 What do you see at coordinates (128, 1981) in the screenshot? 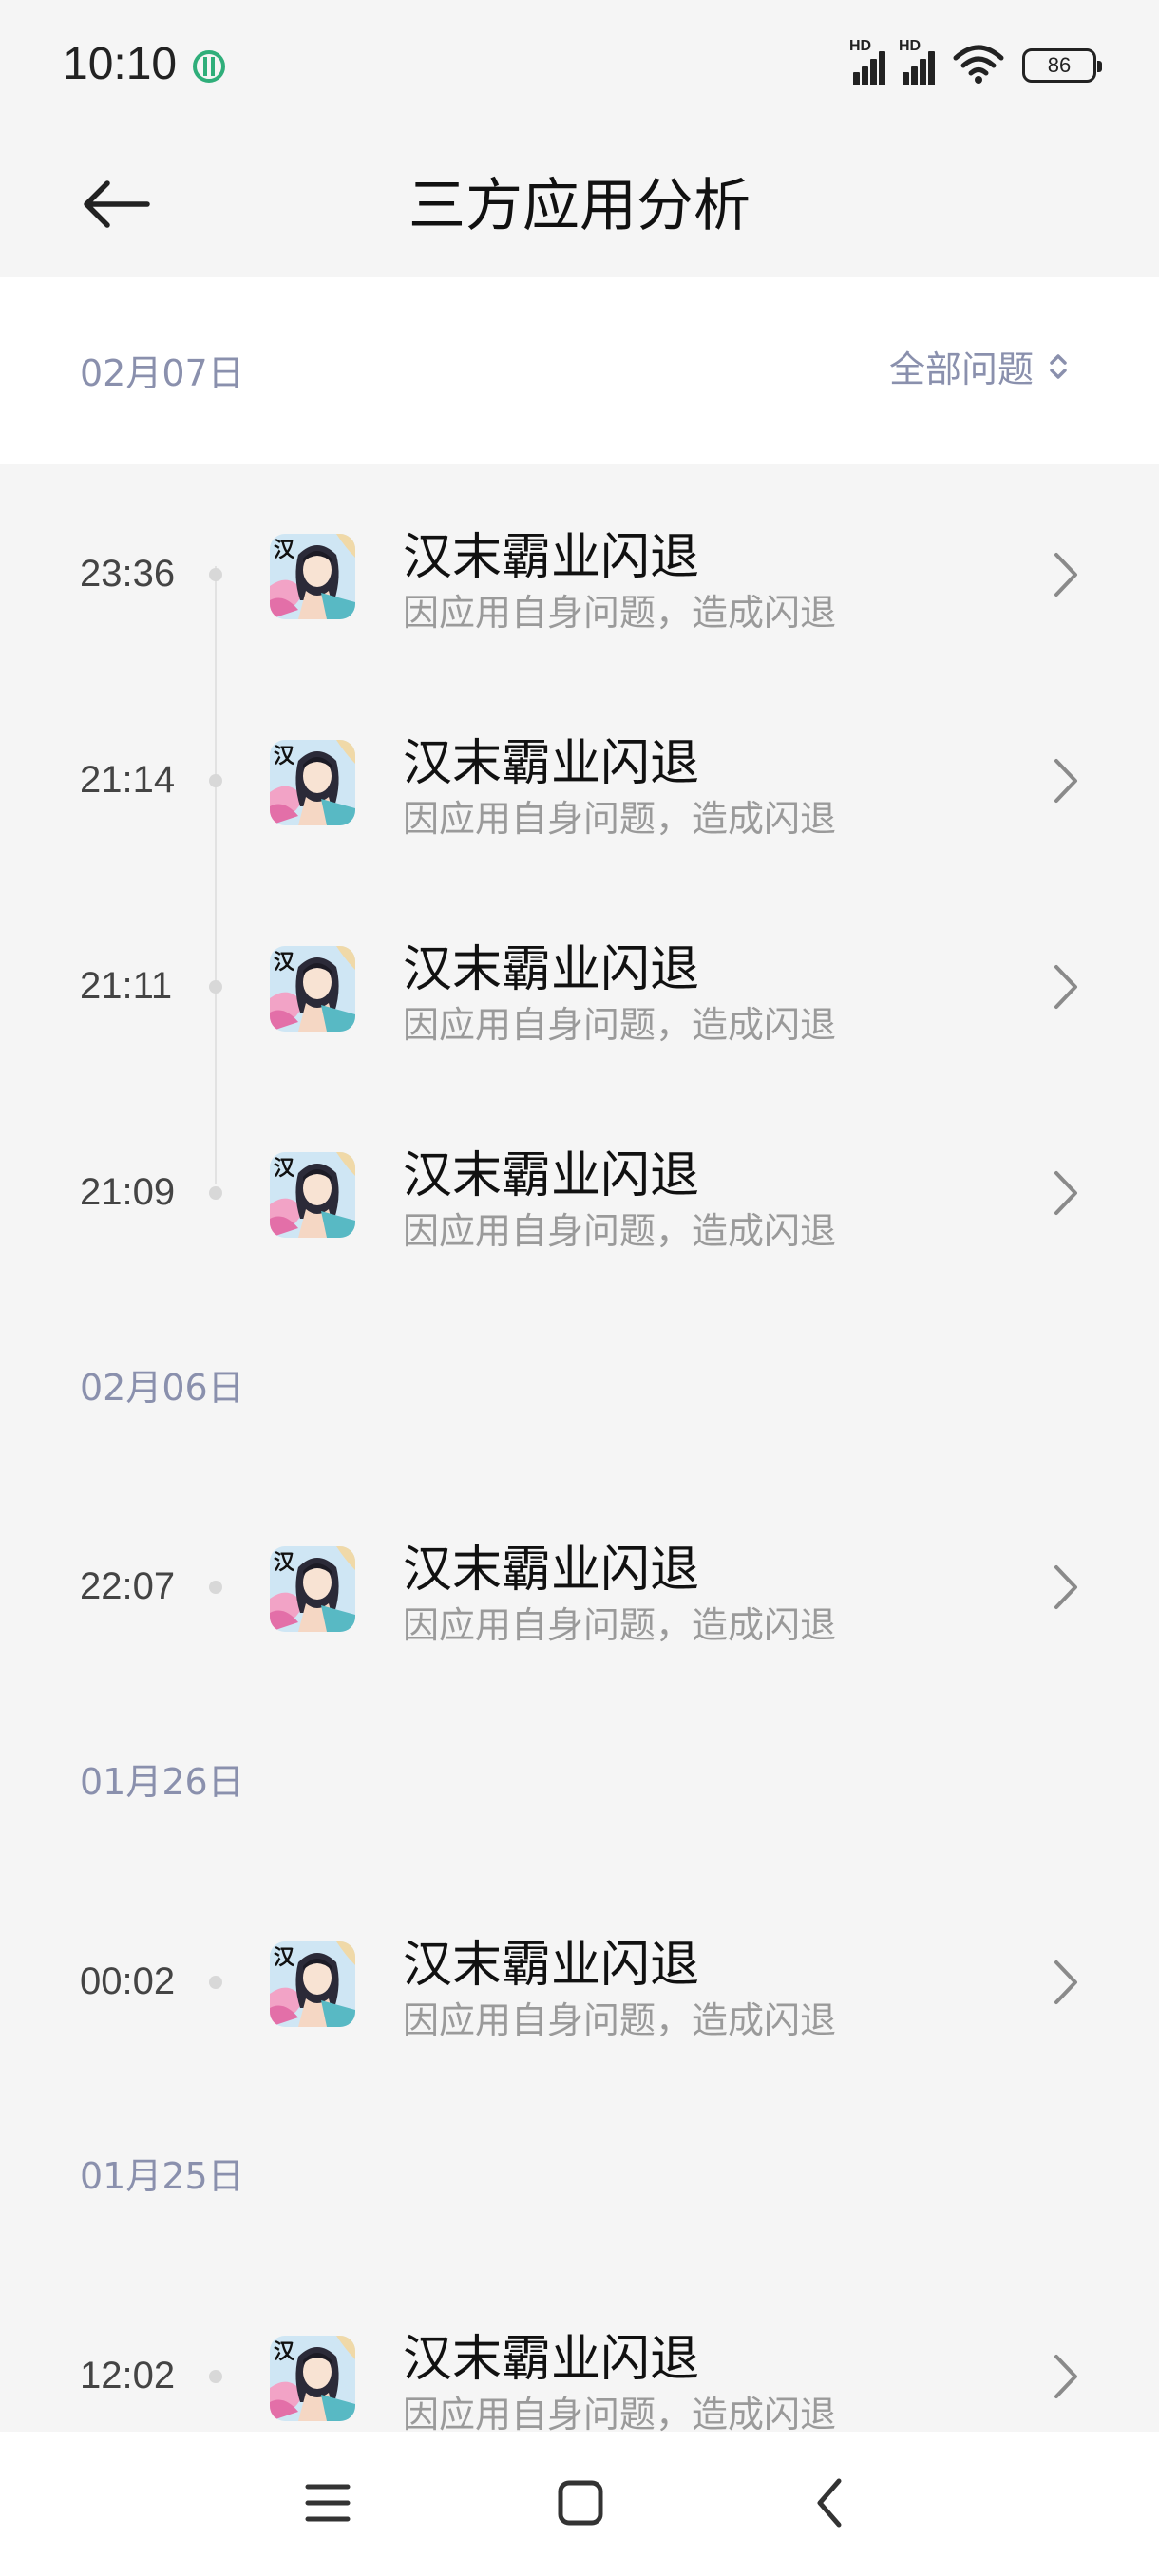
I see `item-time: 00:02` at bounding box center [128, 1981].